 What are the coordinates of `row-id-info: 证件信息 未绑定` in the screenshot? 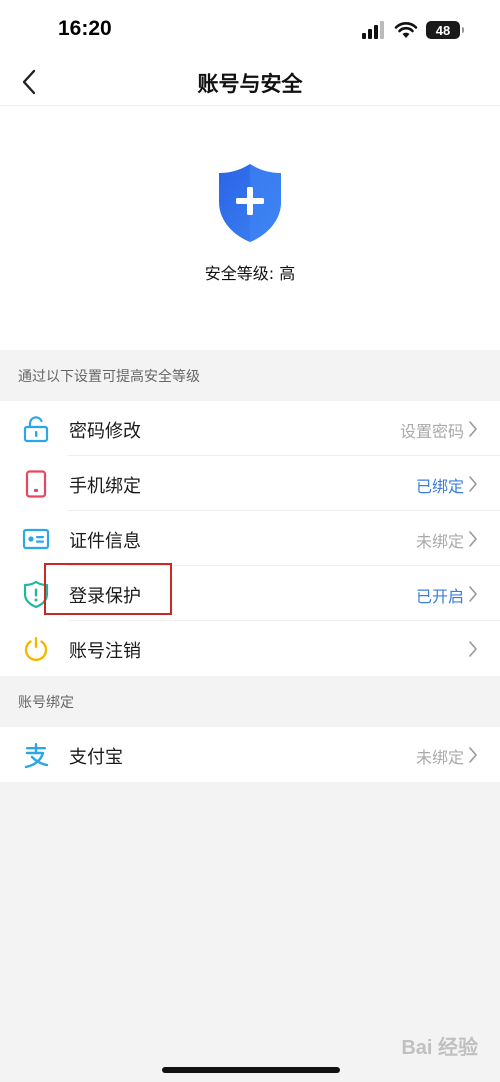 It's located at (250, 538).